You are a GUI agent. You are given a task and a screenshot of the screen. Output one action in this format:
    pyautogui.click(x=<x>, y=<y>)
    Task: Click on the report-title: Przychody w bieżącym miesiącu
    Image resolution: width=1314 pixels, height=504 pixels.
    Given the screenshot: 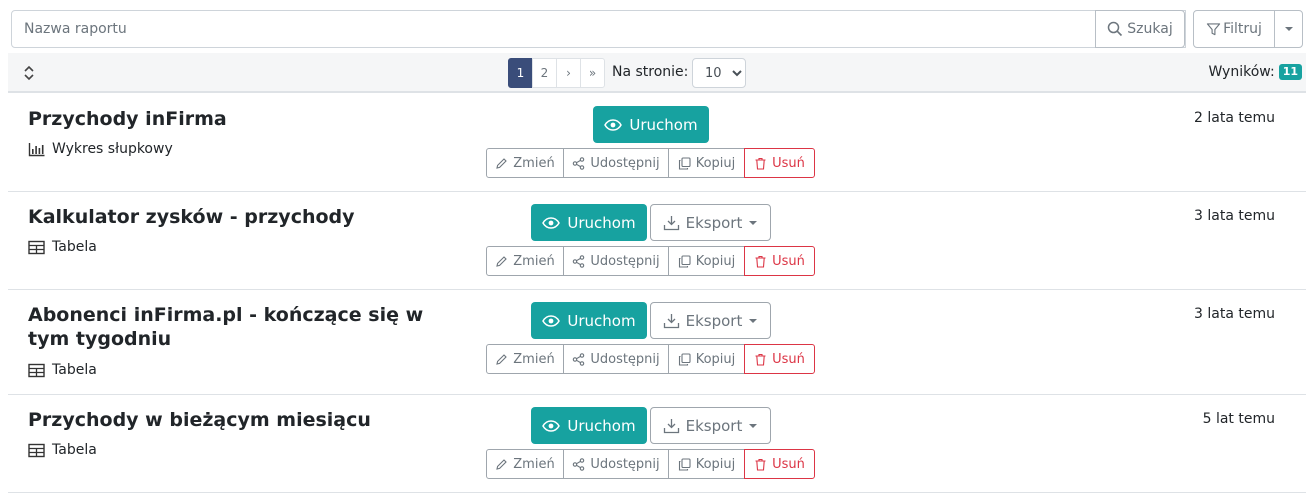 What is the action you would take?
    pyautogui.click(x=228, y=420)
    